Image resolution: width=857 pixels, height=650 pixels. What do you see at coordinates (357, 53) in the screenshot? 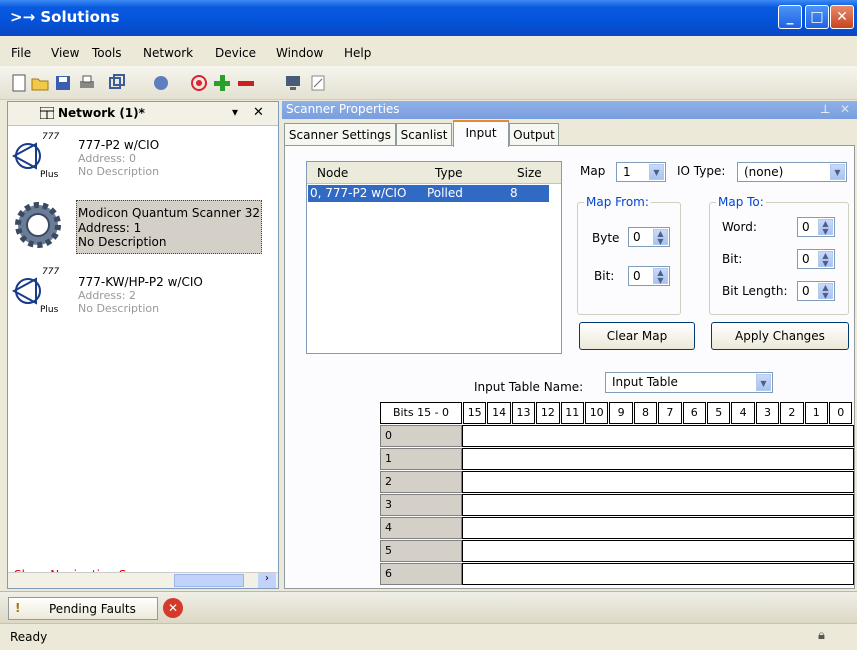
I see `menu-help: Help` at bounding box center [357, 53].